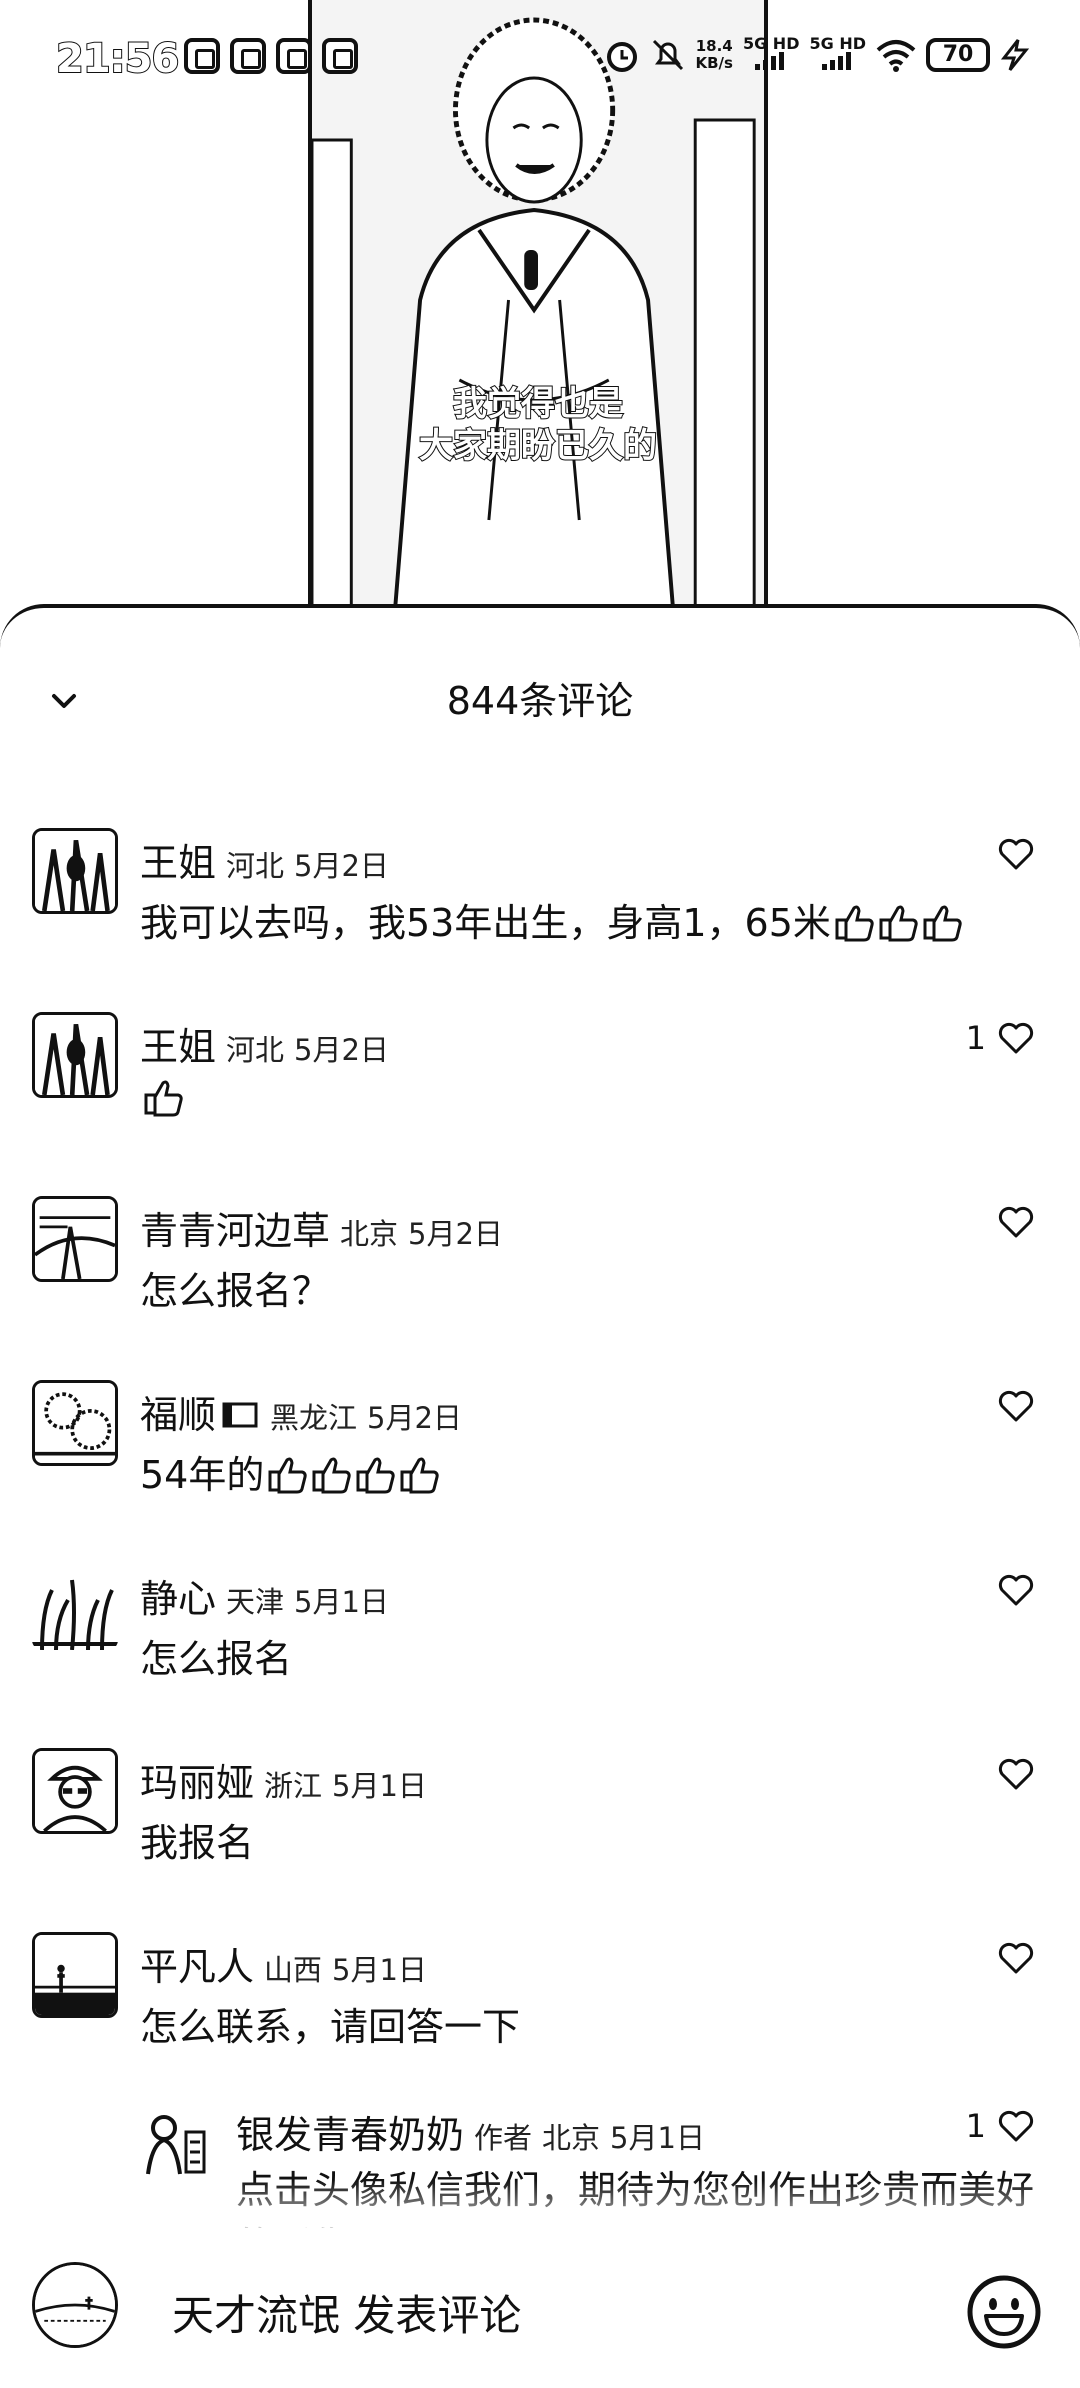  What do you see at coordinates (538, 404) in the screenshot?
I see `video-subtitle-line1: 我觉得也是` at bounding box center [538, 404].